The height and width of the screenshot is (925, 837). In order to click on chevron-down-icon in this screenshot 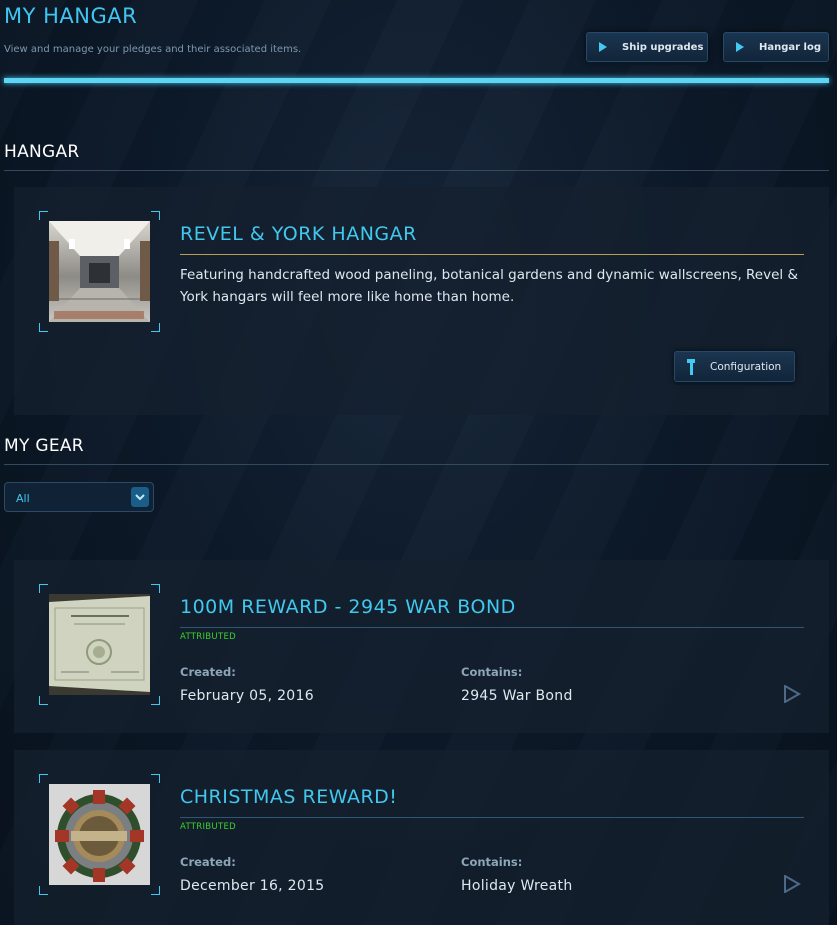, I will do `click(140, 497)`.